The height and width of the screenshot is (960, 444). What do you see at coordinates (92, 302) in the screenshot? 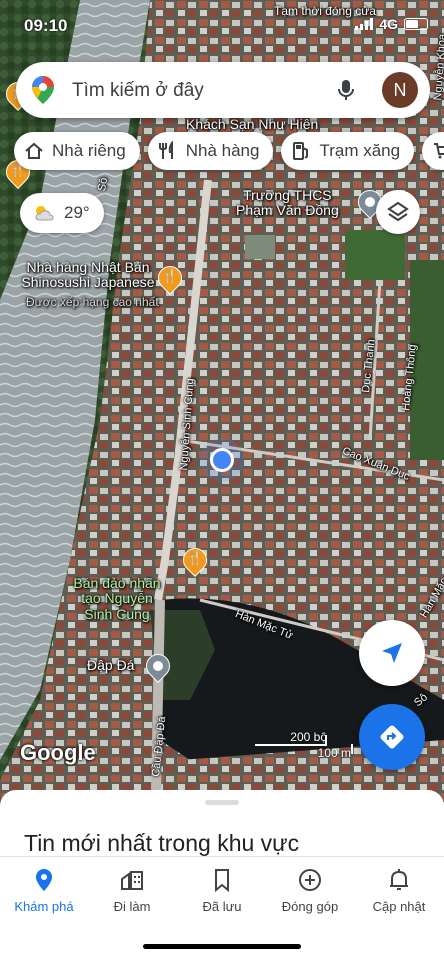
I see `restaurant-rating: Được xếp hạng cao nhất` at bounding box center [92, 302].